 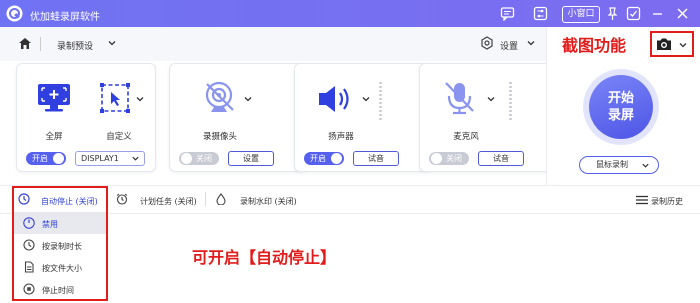 I want to click on microphone-toggle: 关闭, so click(x=449, y=158).